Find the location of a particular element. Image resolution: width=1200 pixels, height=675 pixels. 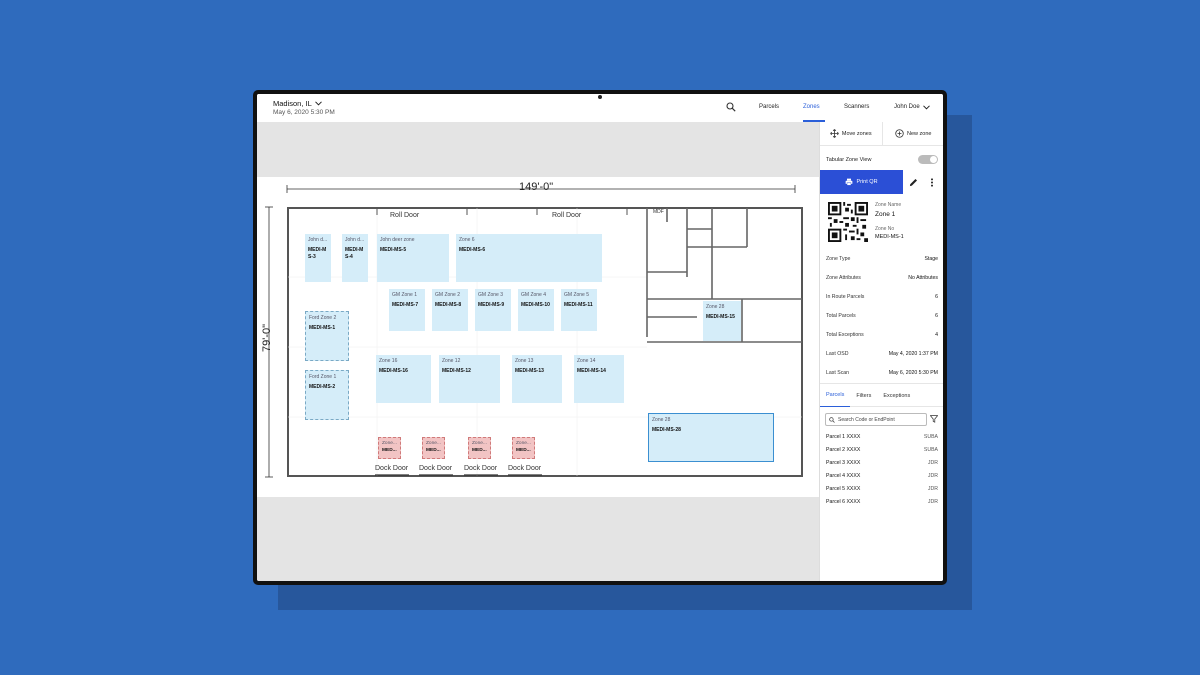

tab-filters: Filters is located at coordinates (863, 396).